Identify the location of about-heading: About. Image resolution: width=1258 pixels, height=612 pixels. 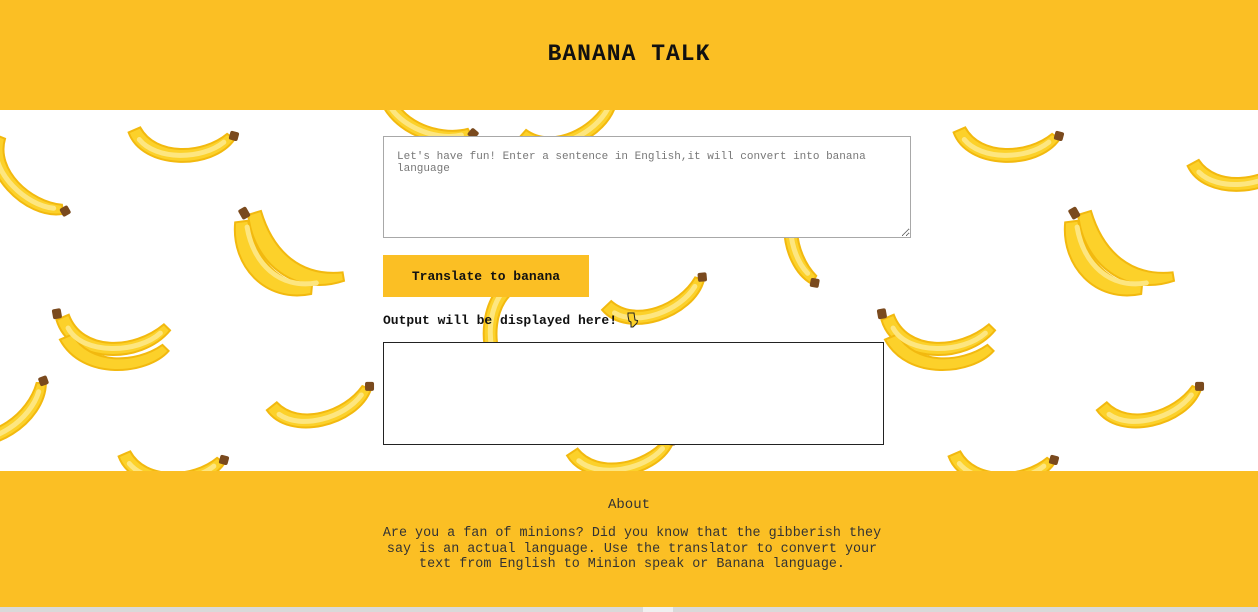
(628, 505).